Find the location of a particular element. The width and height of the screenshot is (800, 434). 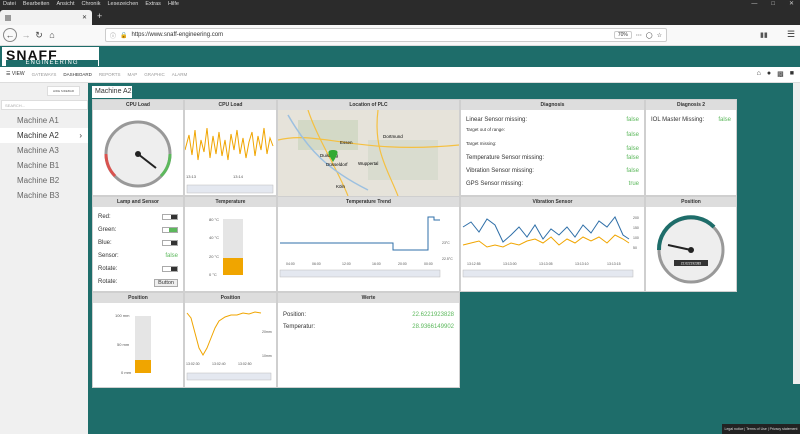

lamp-green-label: Green: is located at coordinates (107, 230).